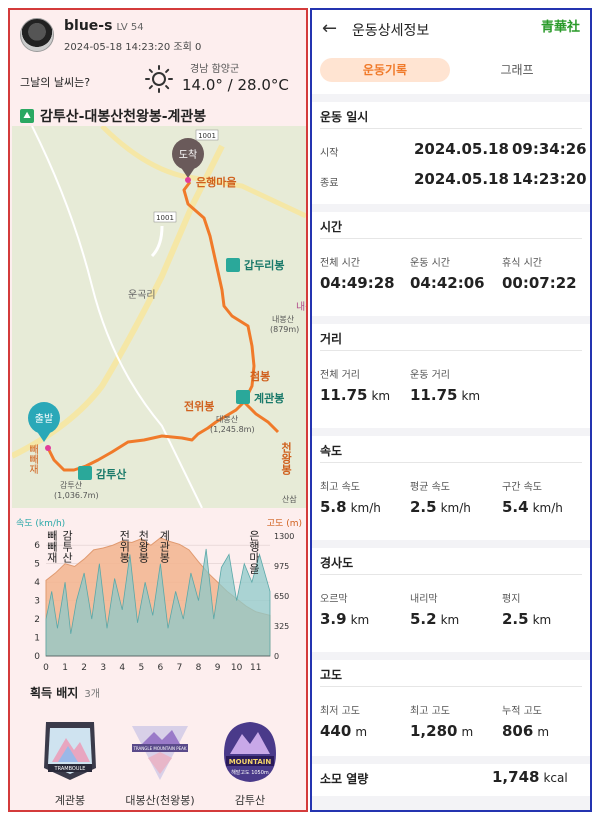 The image size is (600, 820). What do you see at coordinates (124, 546) in the screenshot?
I see `chart-point-label: 전위봉` at bounding box center [124, 546].